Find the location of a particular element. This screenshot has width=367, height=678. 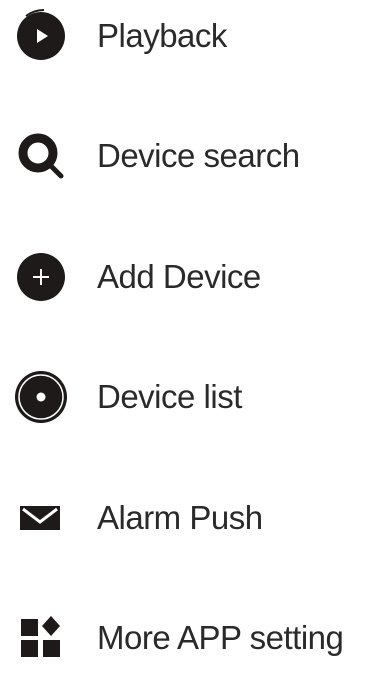

menu-item-more-app-setting: More APP setting is located at coordinates (183, 638).